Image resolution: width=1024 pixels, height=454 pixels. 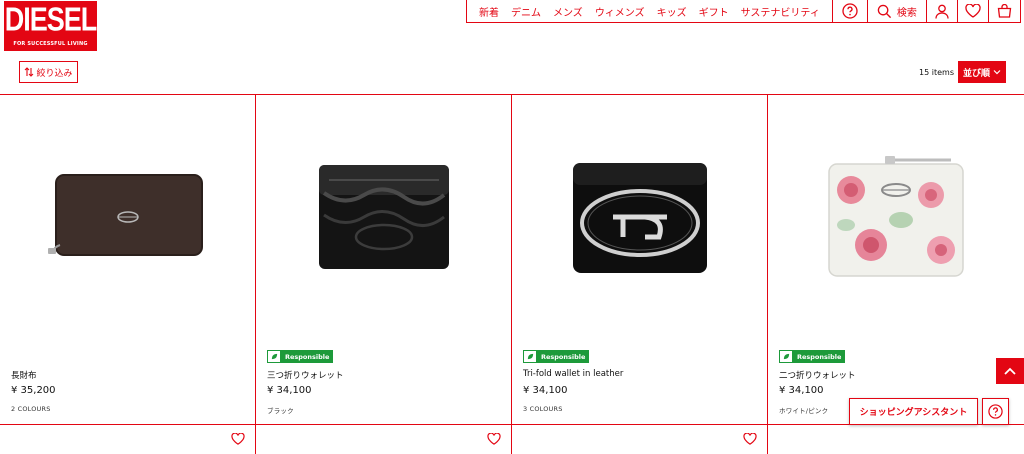 What do you see at coordinates (817, 375) in the screenshot?
I see `product-name: 二つ折りウォレット` at bounding box center [817, 375].